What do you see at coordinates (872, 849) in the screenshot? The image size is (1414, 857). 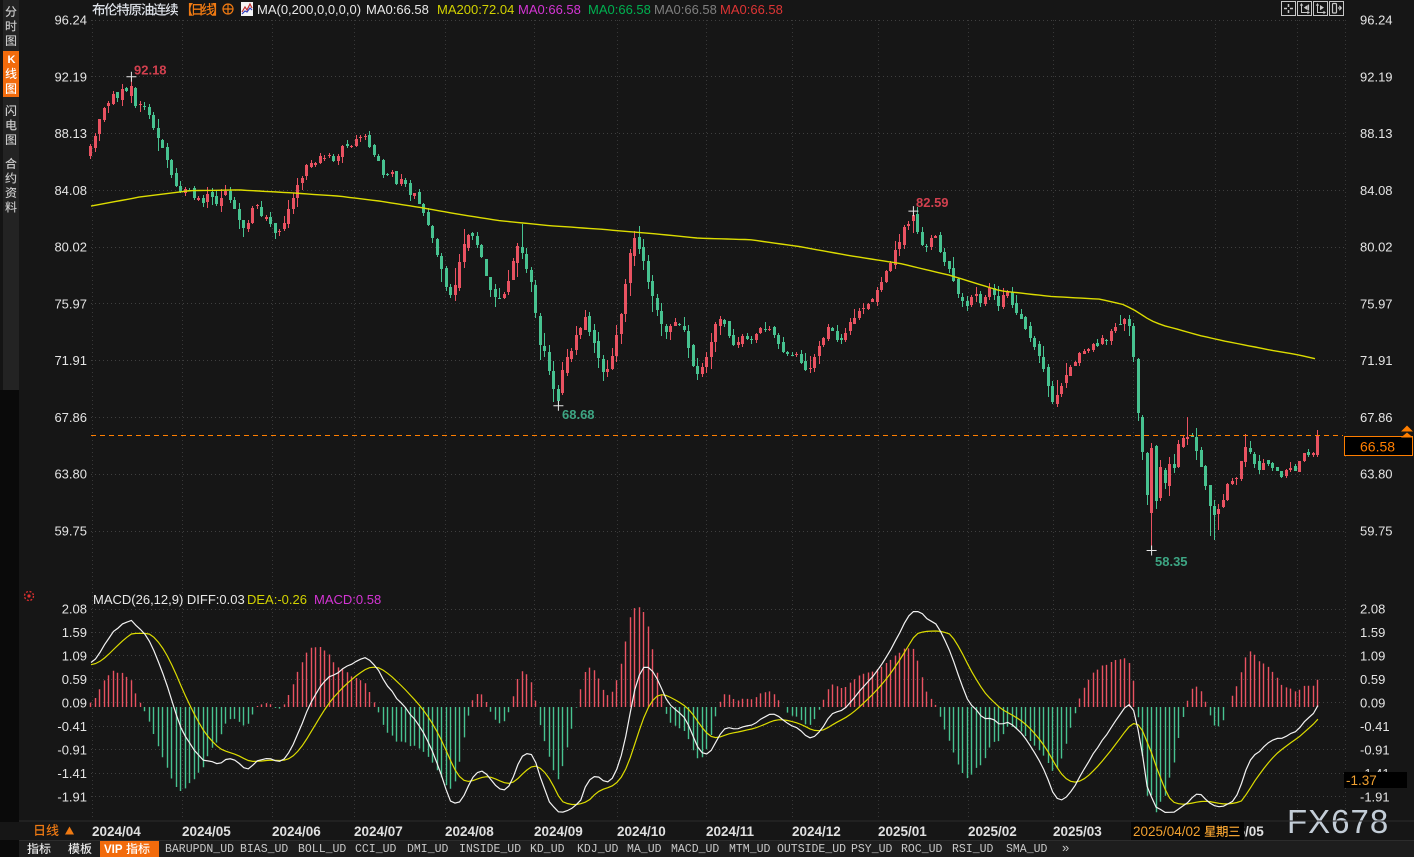 I see `svg-text: PSY_UD` at bounding box center [872, 849].